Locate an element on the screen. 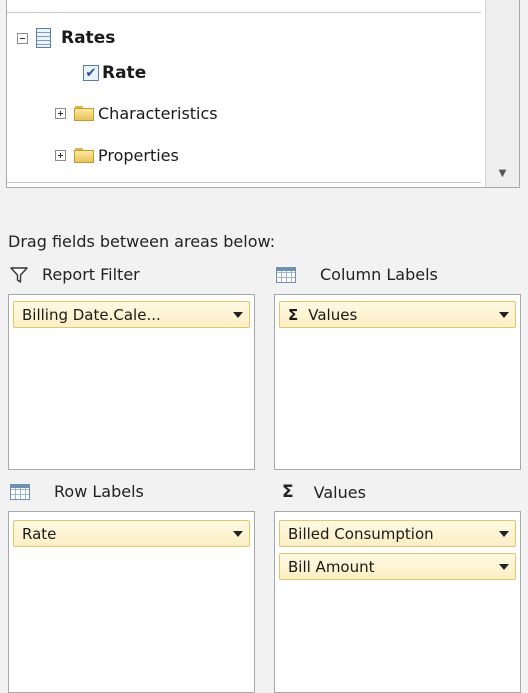  table-icon is located at coordinates (43, 38).